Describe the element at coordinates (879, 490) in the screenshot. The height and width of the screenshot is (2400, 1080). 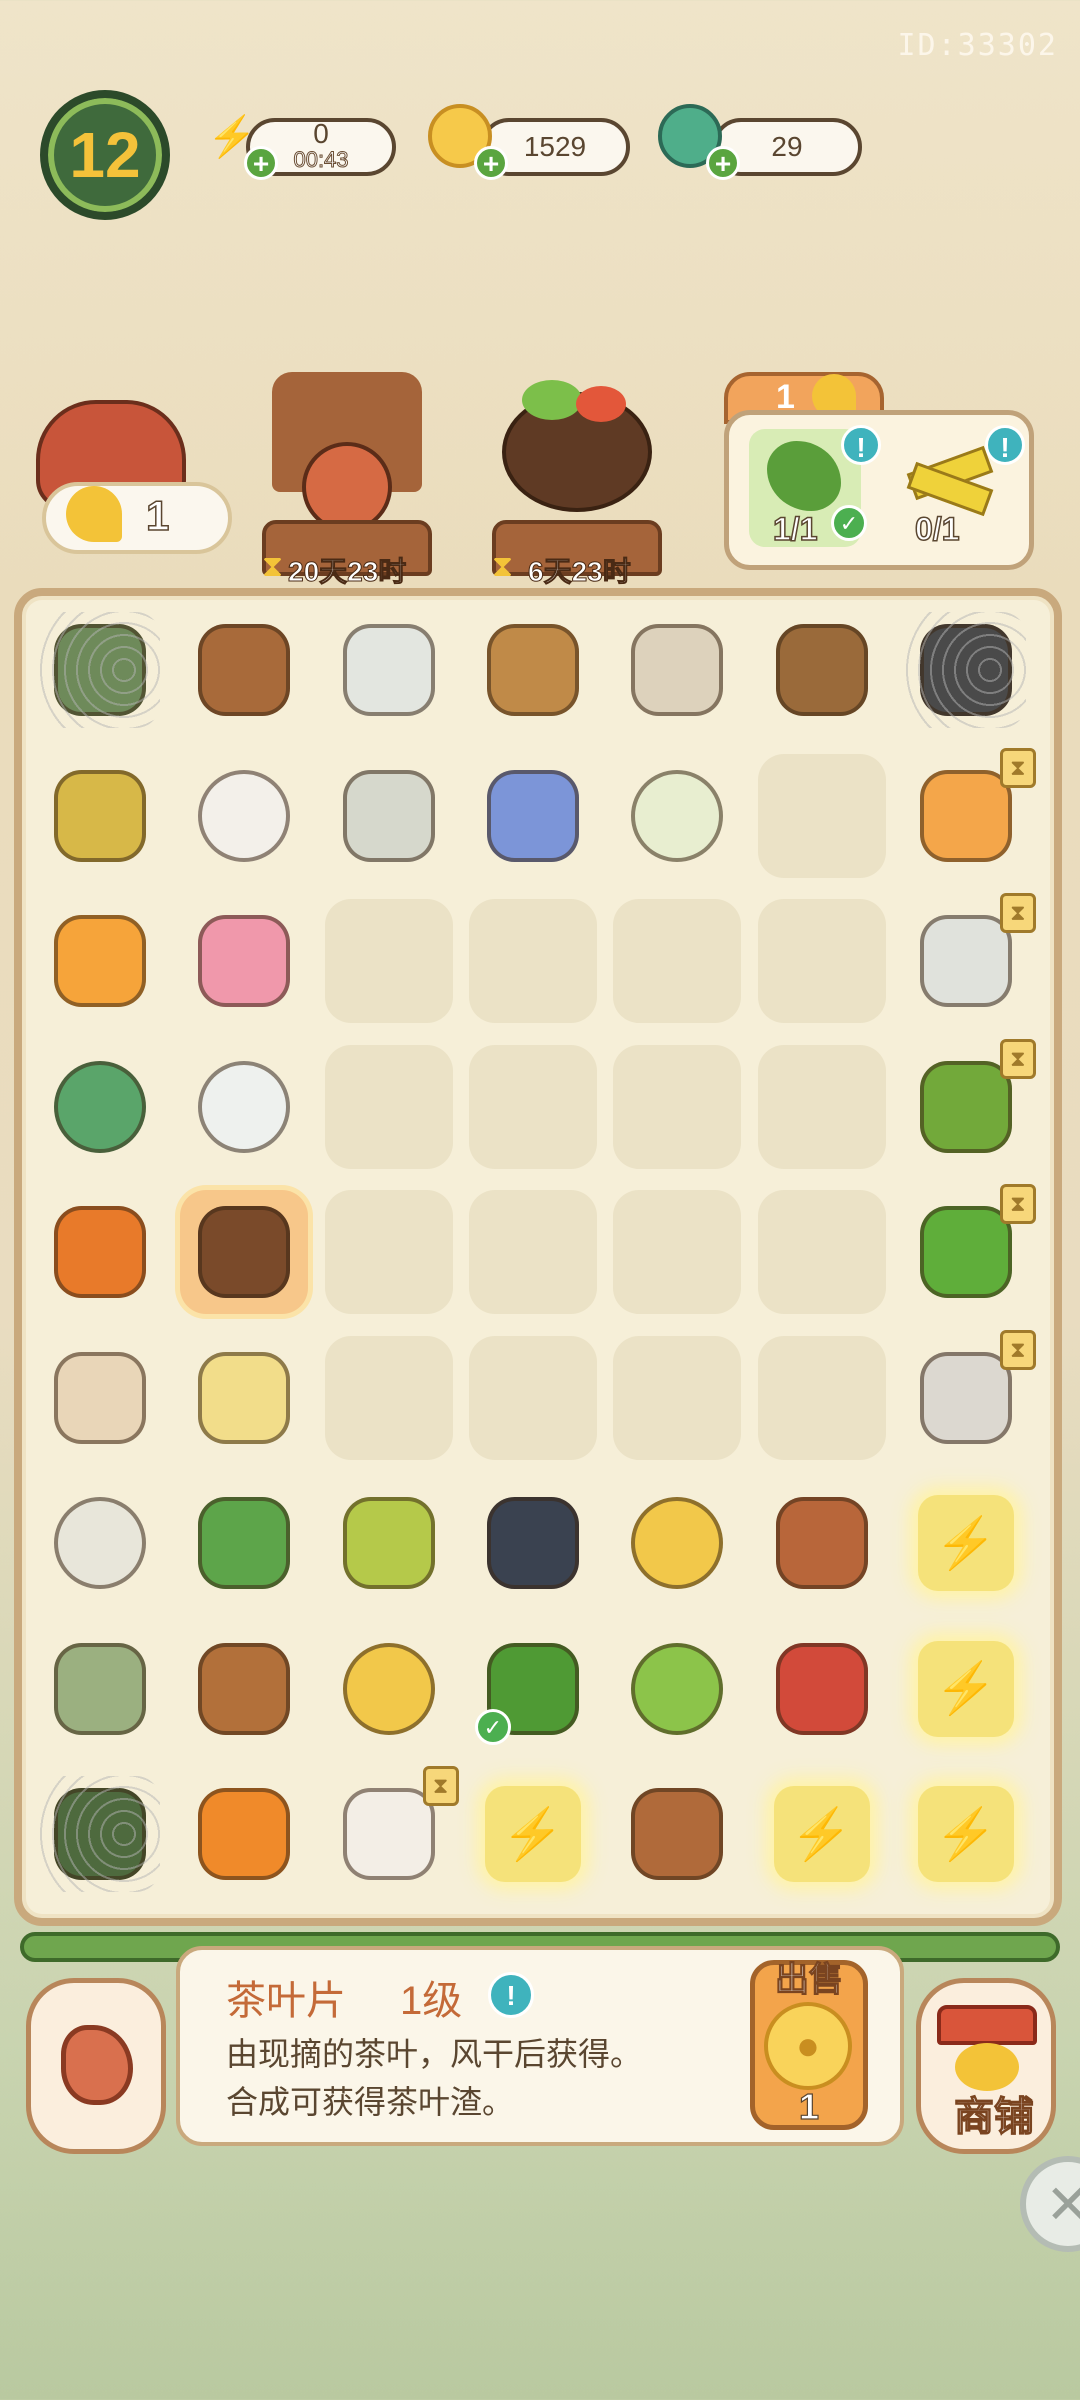
I see `quest-panel: 1/1 ✓ ! 0/1 !` at that location.